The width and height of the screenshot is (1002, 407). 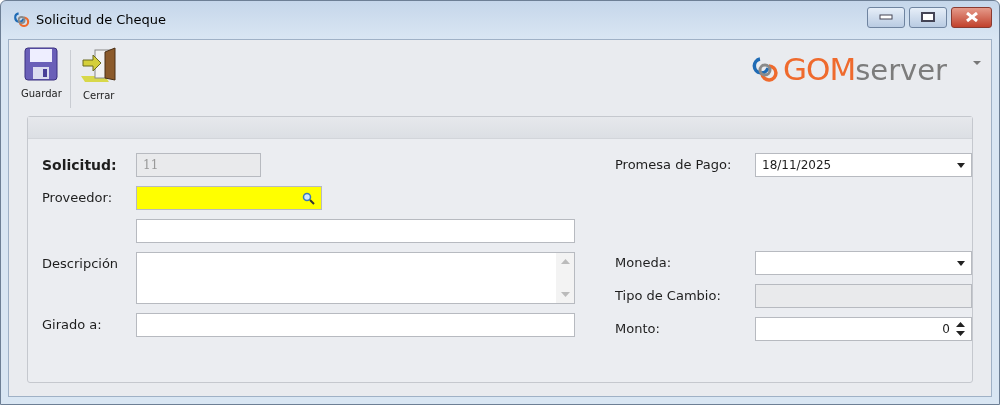 What do you see at coordinates (674, 165) in the screenshot?
I see `field-label: Promesa de Pago:` at bounding box center [674, 165].